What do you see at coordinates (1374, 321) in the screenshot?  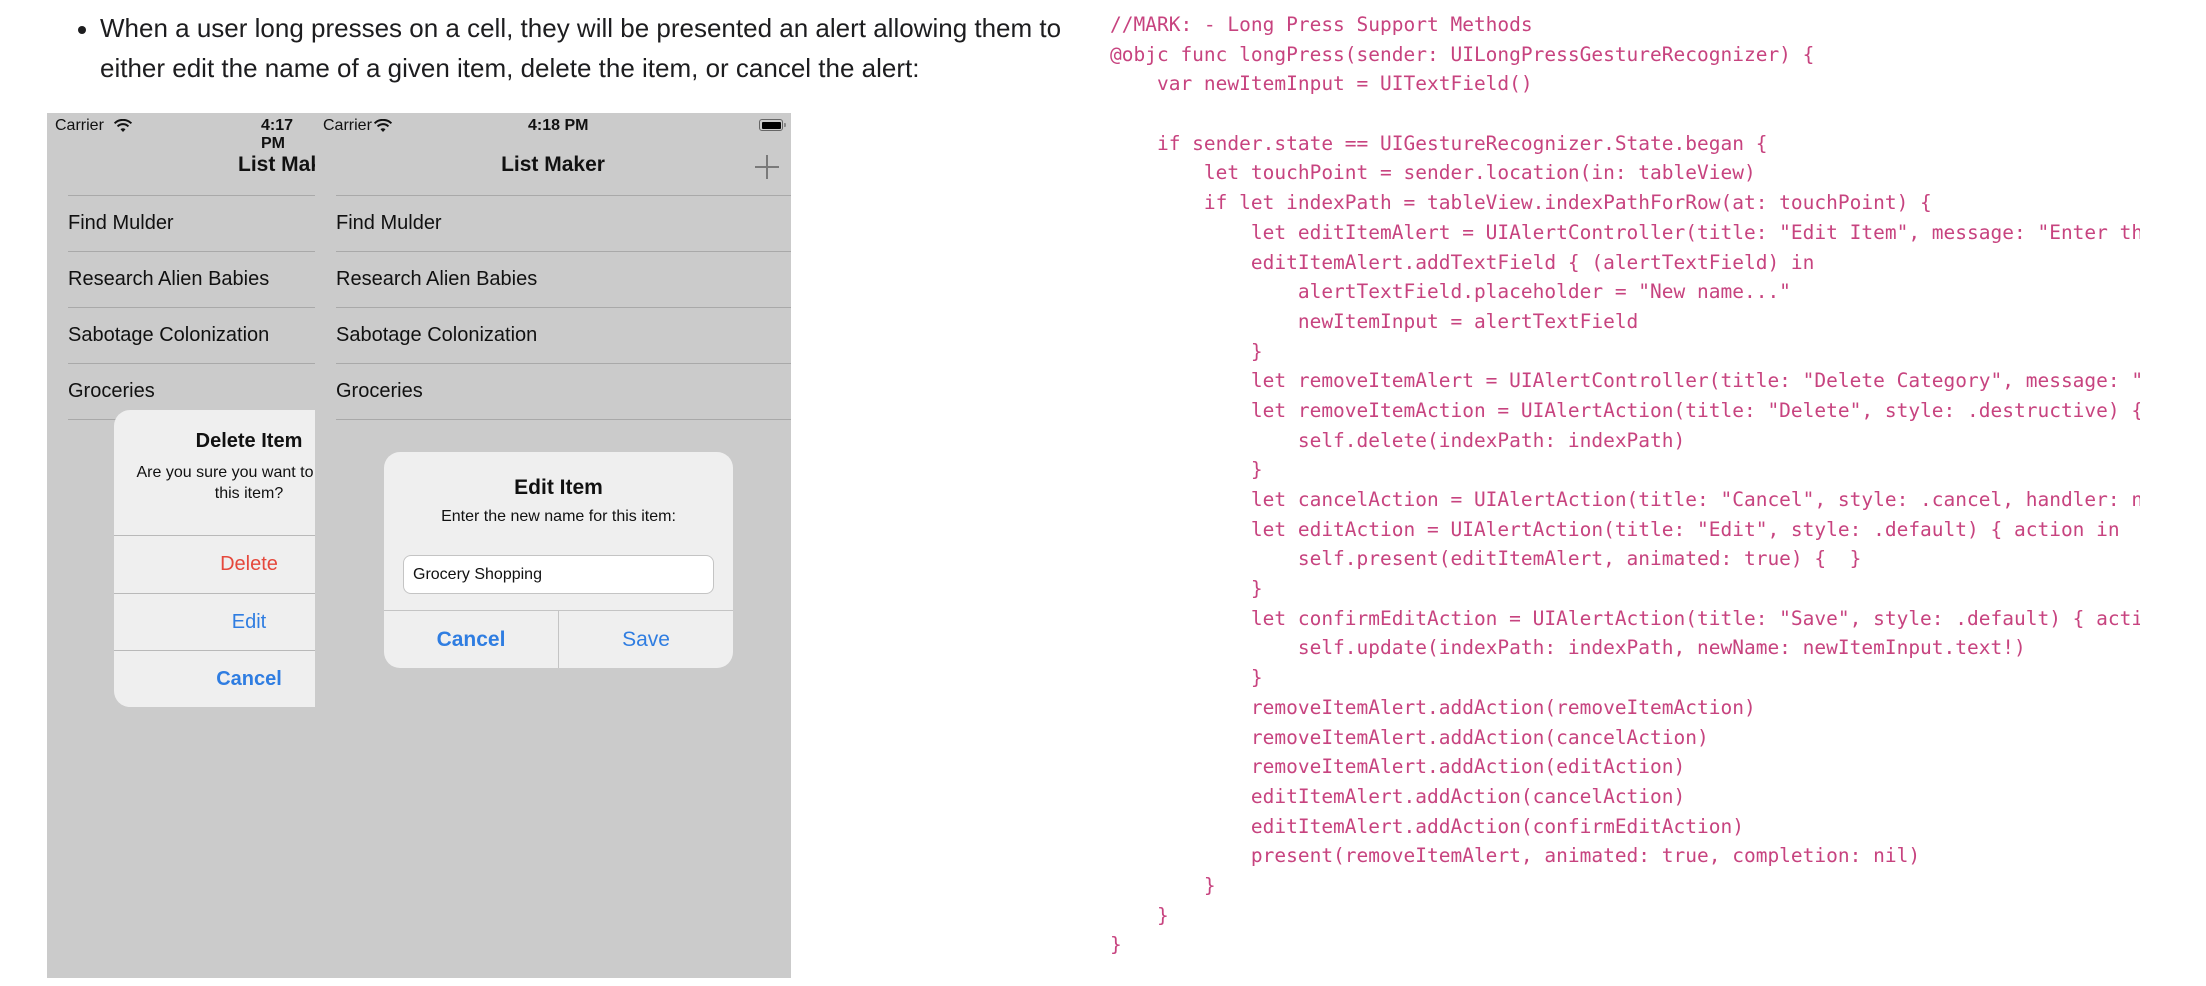 I see `code-line: newItemInput = alertTextField` at bounding box center [1374, 321].